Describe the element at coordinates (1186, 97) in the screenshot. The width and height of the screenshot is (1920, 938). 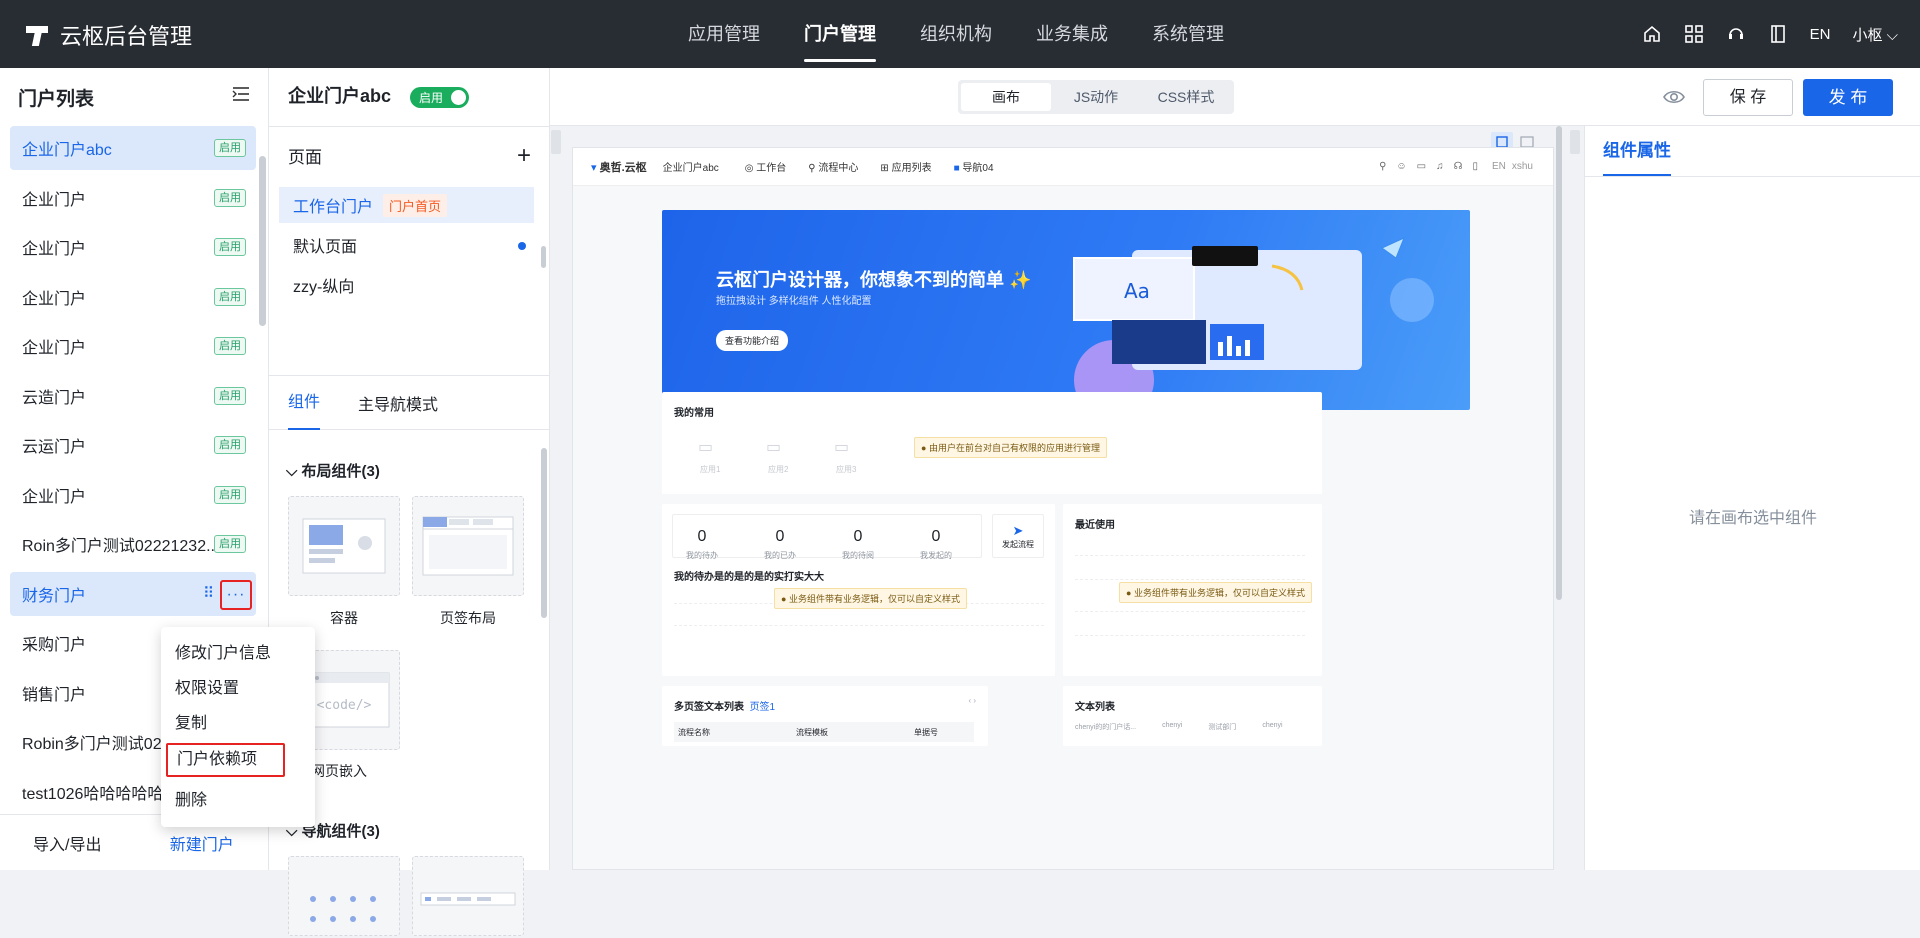
I see `mode-css-styles: CSS样式` at that location.